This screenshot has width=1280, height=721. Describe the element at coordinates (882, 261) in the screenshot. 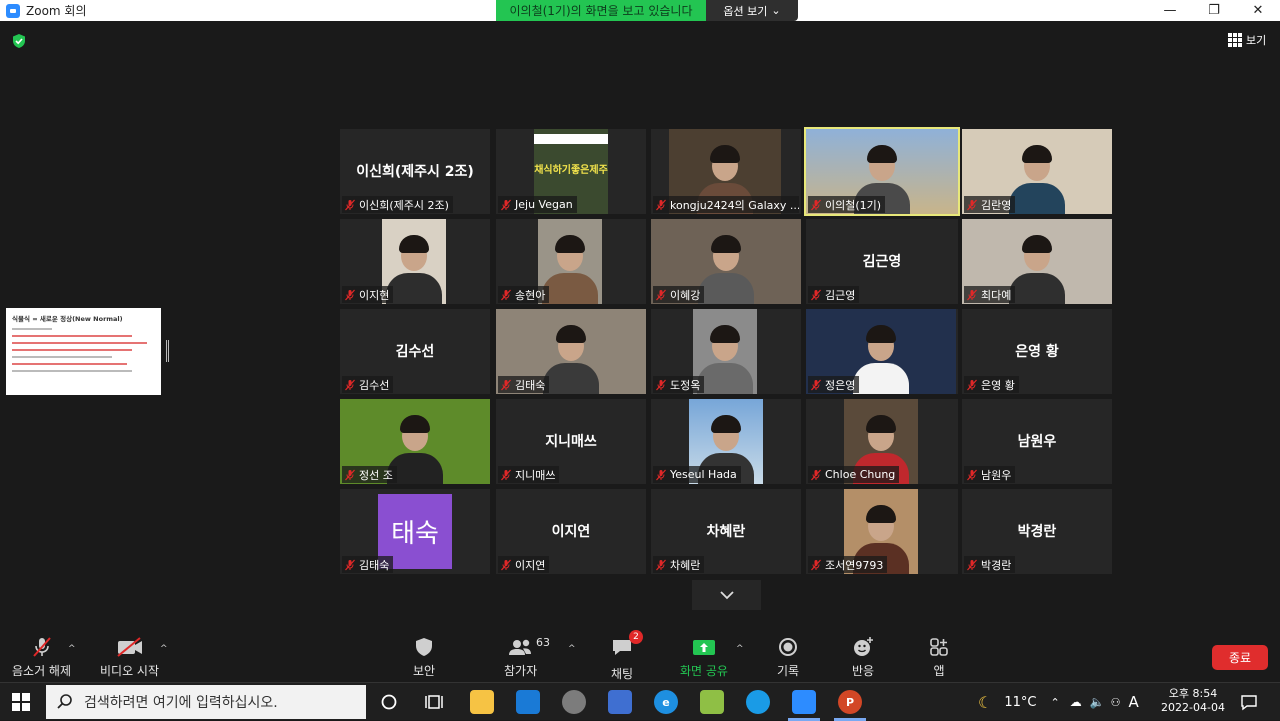

I see `participant-tile: 김근영 김근영` at that location.